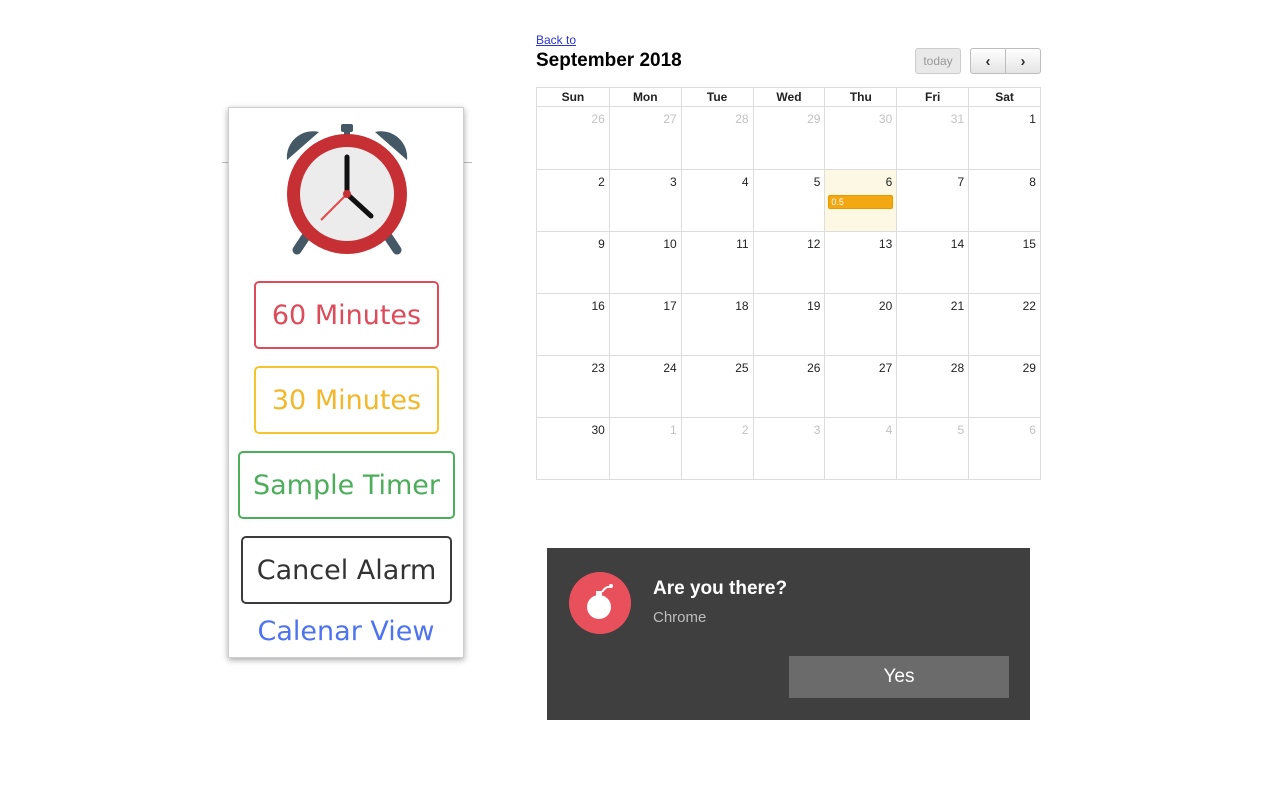 This screenshot has width=1280, height=800. I want to click on day-number: 28, so click(957, 368).